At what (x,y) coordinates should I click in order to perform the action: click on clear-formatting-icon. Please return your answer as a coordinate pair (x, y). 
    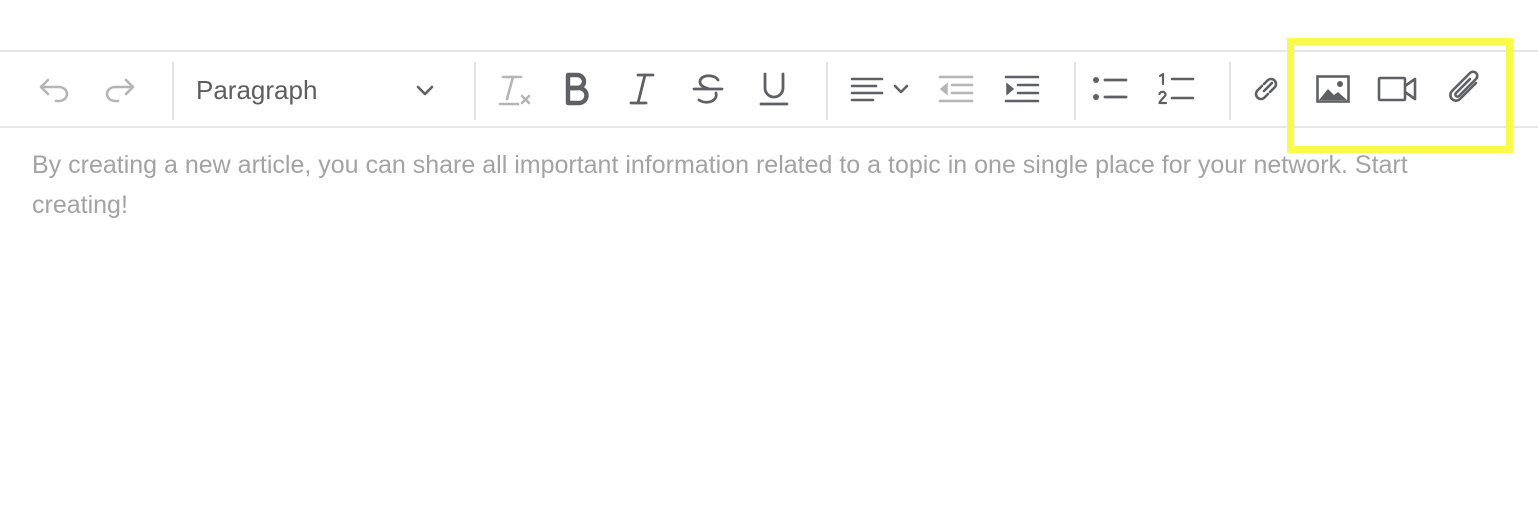
    Looking at the image, I should click on (514, 89).